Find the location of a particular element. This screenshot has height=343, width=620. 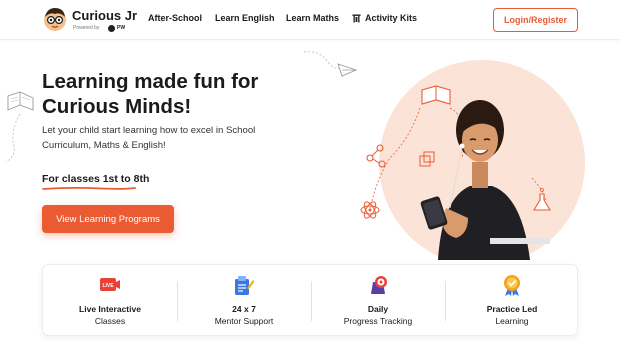

hero-title: Learning made fun for Curious Minds! is located at coordinates (150, 94).